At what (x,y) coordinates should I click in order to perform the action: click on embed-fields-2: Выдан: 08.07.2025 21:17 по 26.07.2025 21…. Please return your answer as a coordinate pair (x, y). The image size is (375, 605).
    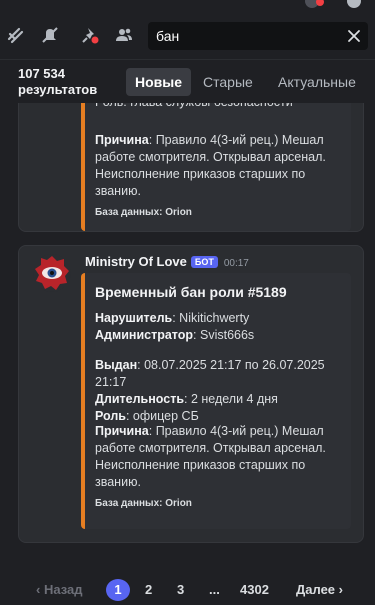
    Looking at the image, I should click on (222, 391).